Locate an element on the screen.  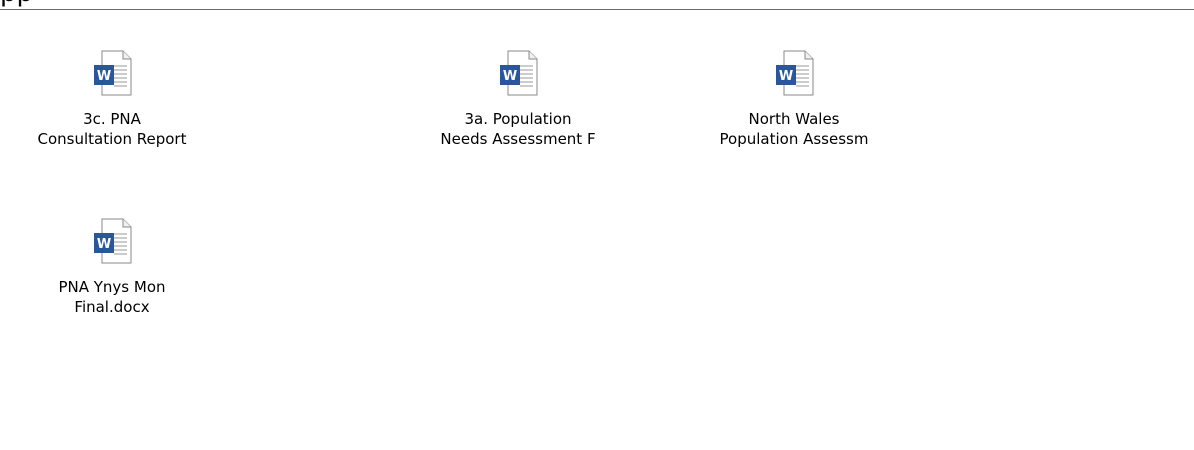
file-name: North Wales Population Assessm is located at coordinates (794, 129).